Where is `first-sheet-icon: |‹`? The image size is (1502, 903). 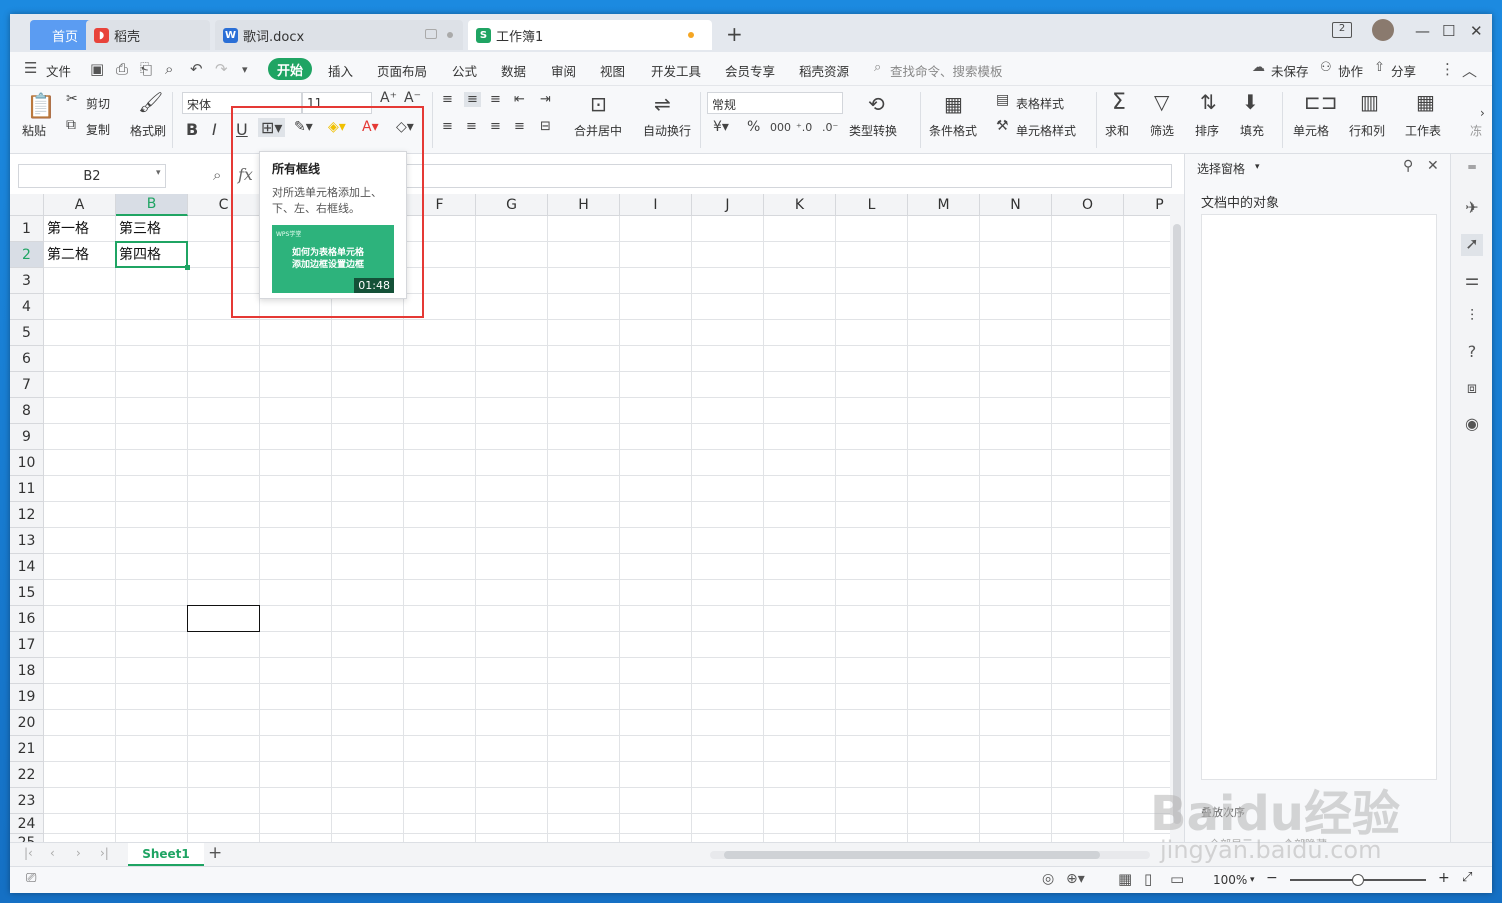
first-sheet-icon: |‹ is located at coordinates (28, 853).